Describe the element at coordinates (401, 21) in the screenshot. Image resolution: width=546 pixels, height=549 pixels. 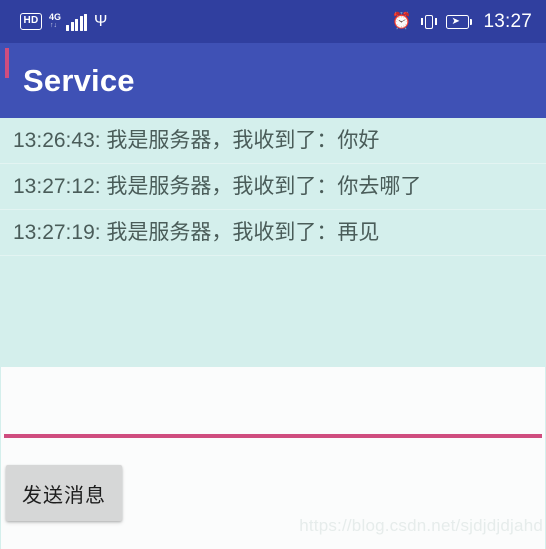
I see `alarm-clock-icon: ⏰` at that location.